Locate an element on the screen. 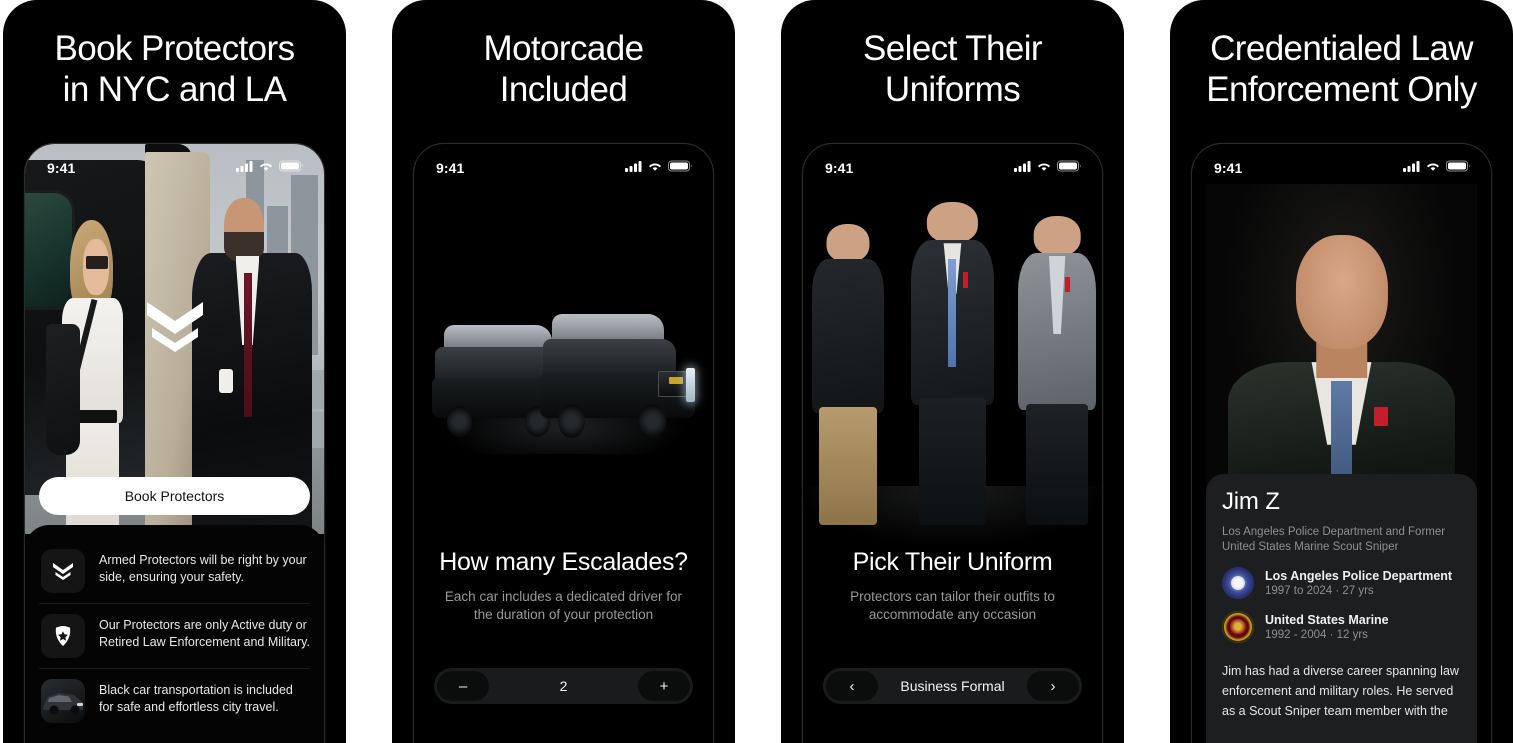  handbag is located at coordinates (63, 390).